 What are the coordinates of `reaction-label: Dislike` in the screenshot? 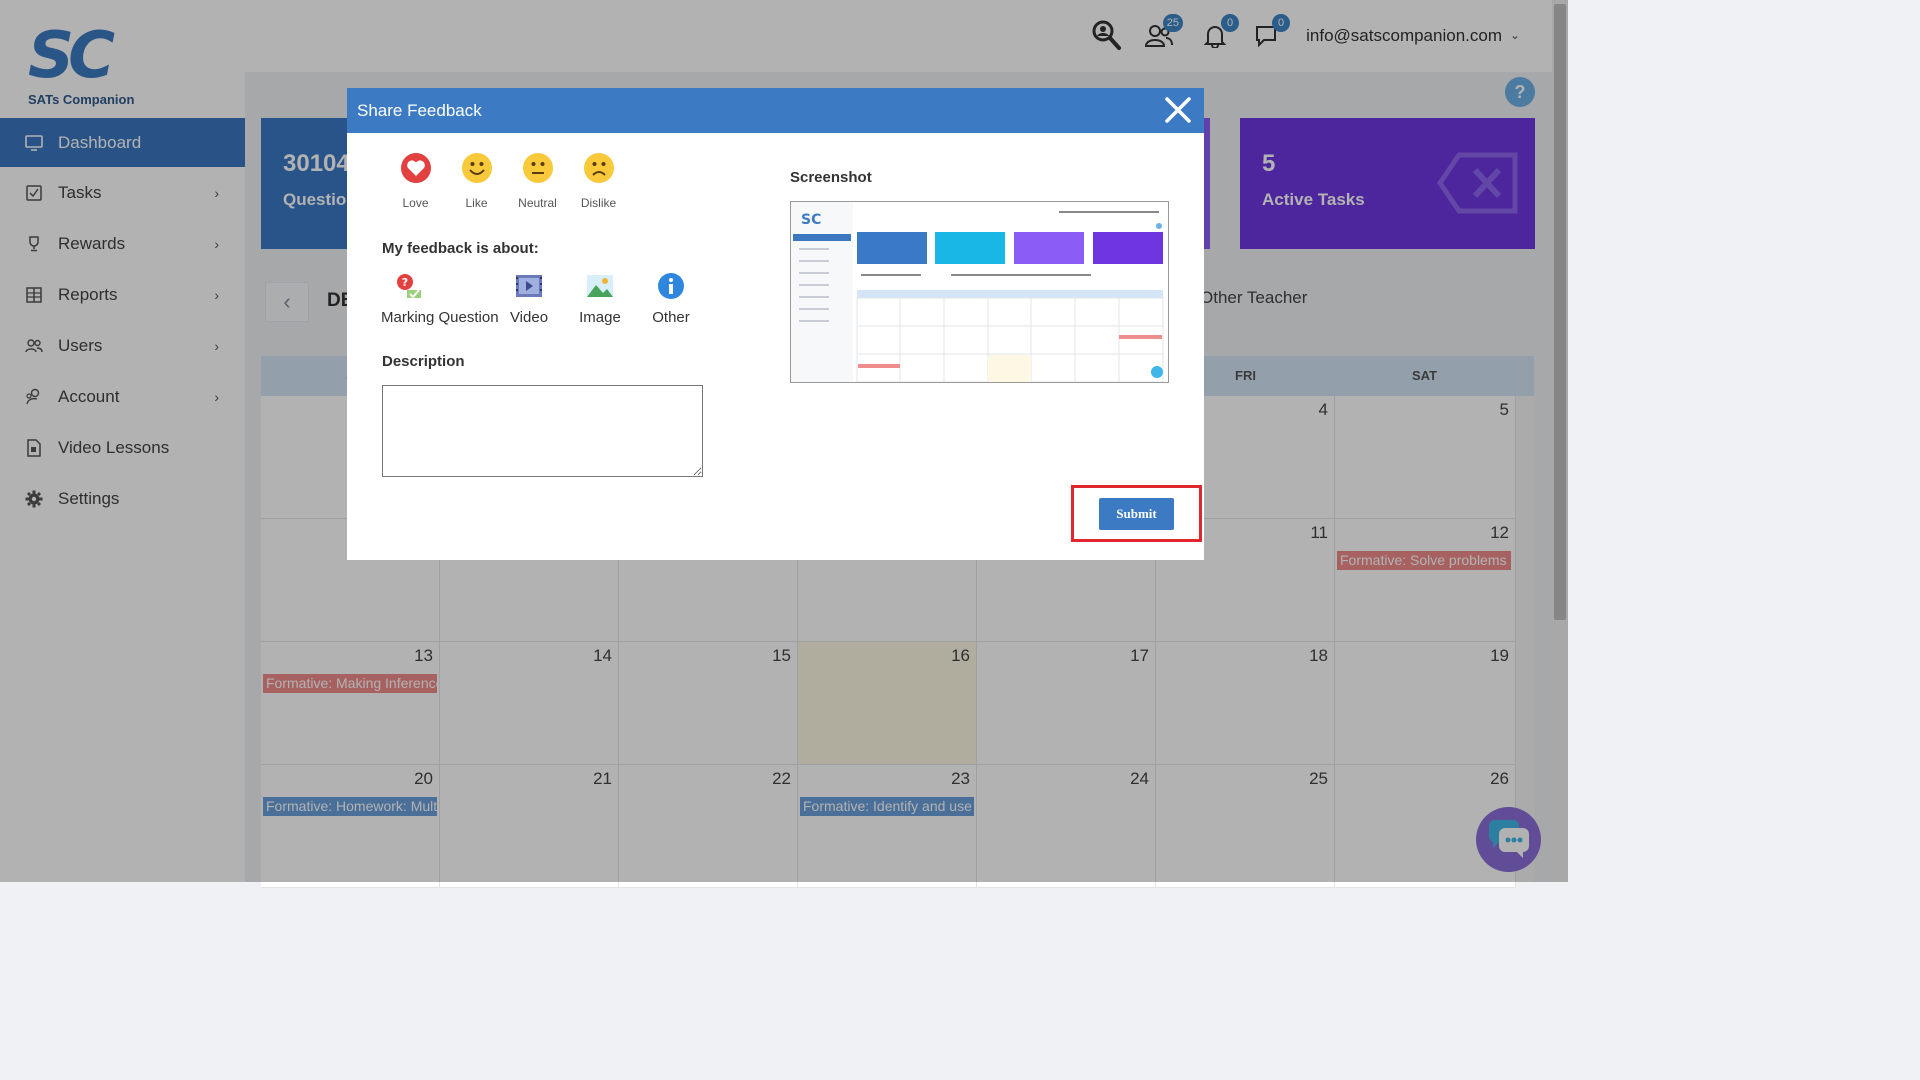 It's located at (598, 203).